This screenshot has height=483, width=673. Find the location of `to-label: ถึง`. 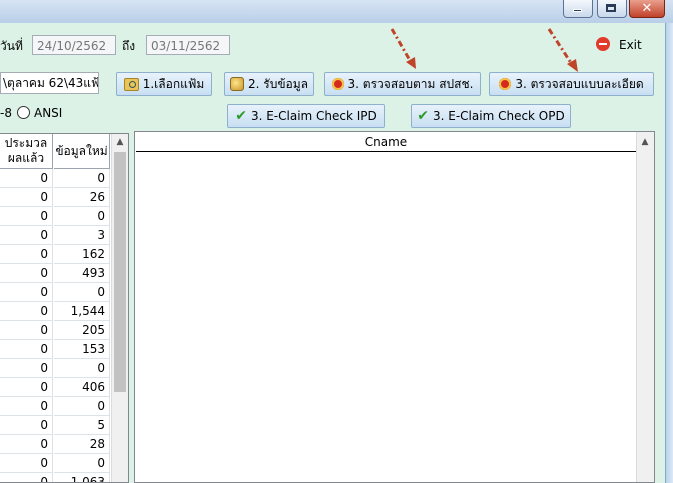

to-label: ถึง is located at coordinates (129, 46).